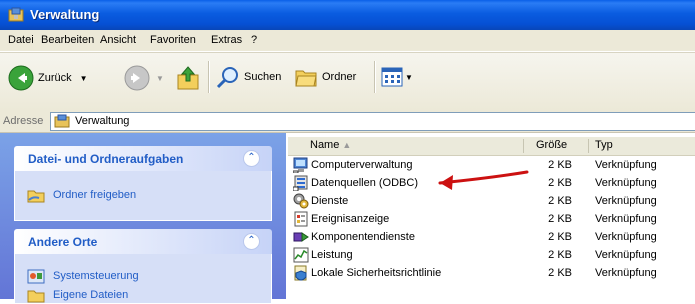 Image resolution: width=695 pixels, height=304 pixels. I want to click on panel-title: Datei- und Ordneraufgaben, so click(106, 159).